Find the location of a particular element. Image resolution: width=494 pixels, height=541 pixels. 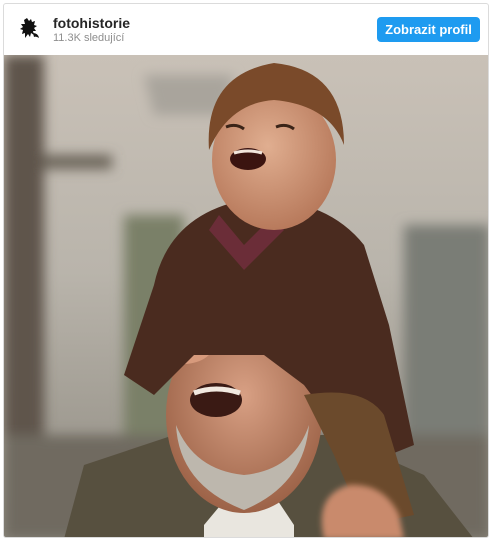

account-info: fotohistorie 11.3K sledující is located at coordinates (91, 30).